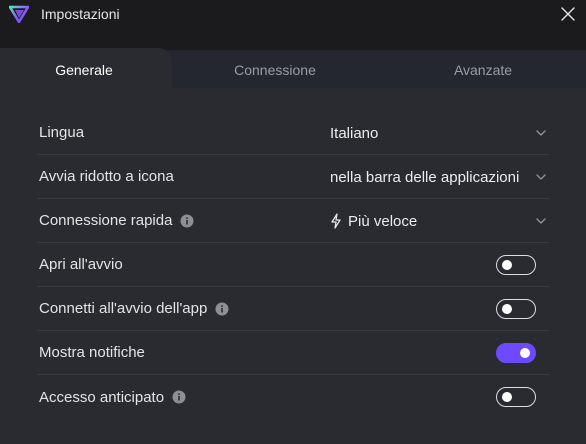 The height and width of the screenshot is (444, 586). I want to click on bolt-icon, so click(336, 221).